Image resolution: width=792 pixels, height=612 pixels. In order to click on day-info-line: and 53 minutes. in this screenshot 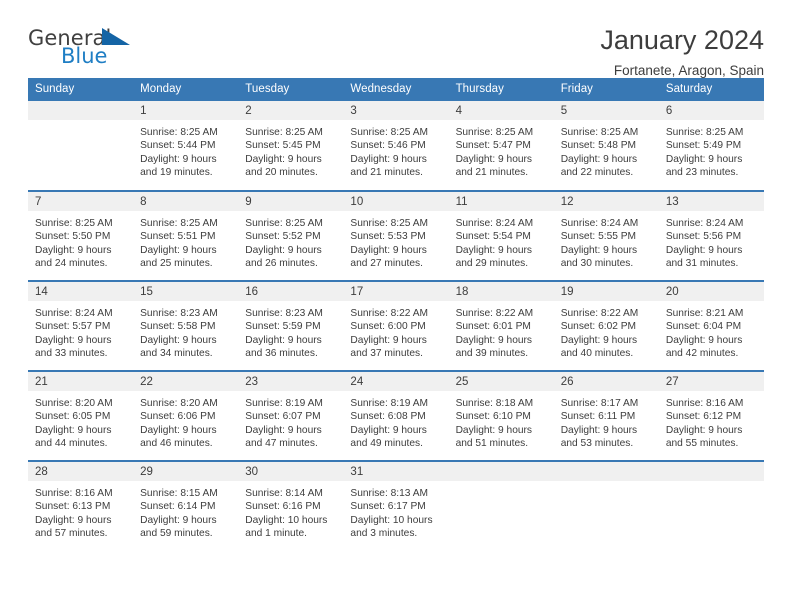, I will do `click(597, 443)`.